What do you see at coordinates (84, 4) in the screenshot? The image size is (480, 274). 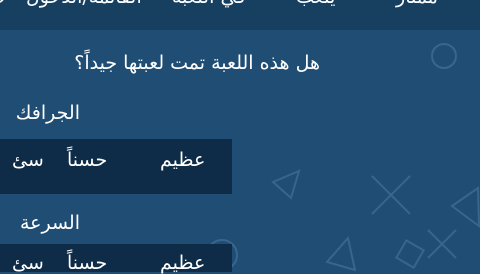 I see `tab-menu-login: القائمة/الدخول` at bounding box center [84, 4].